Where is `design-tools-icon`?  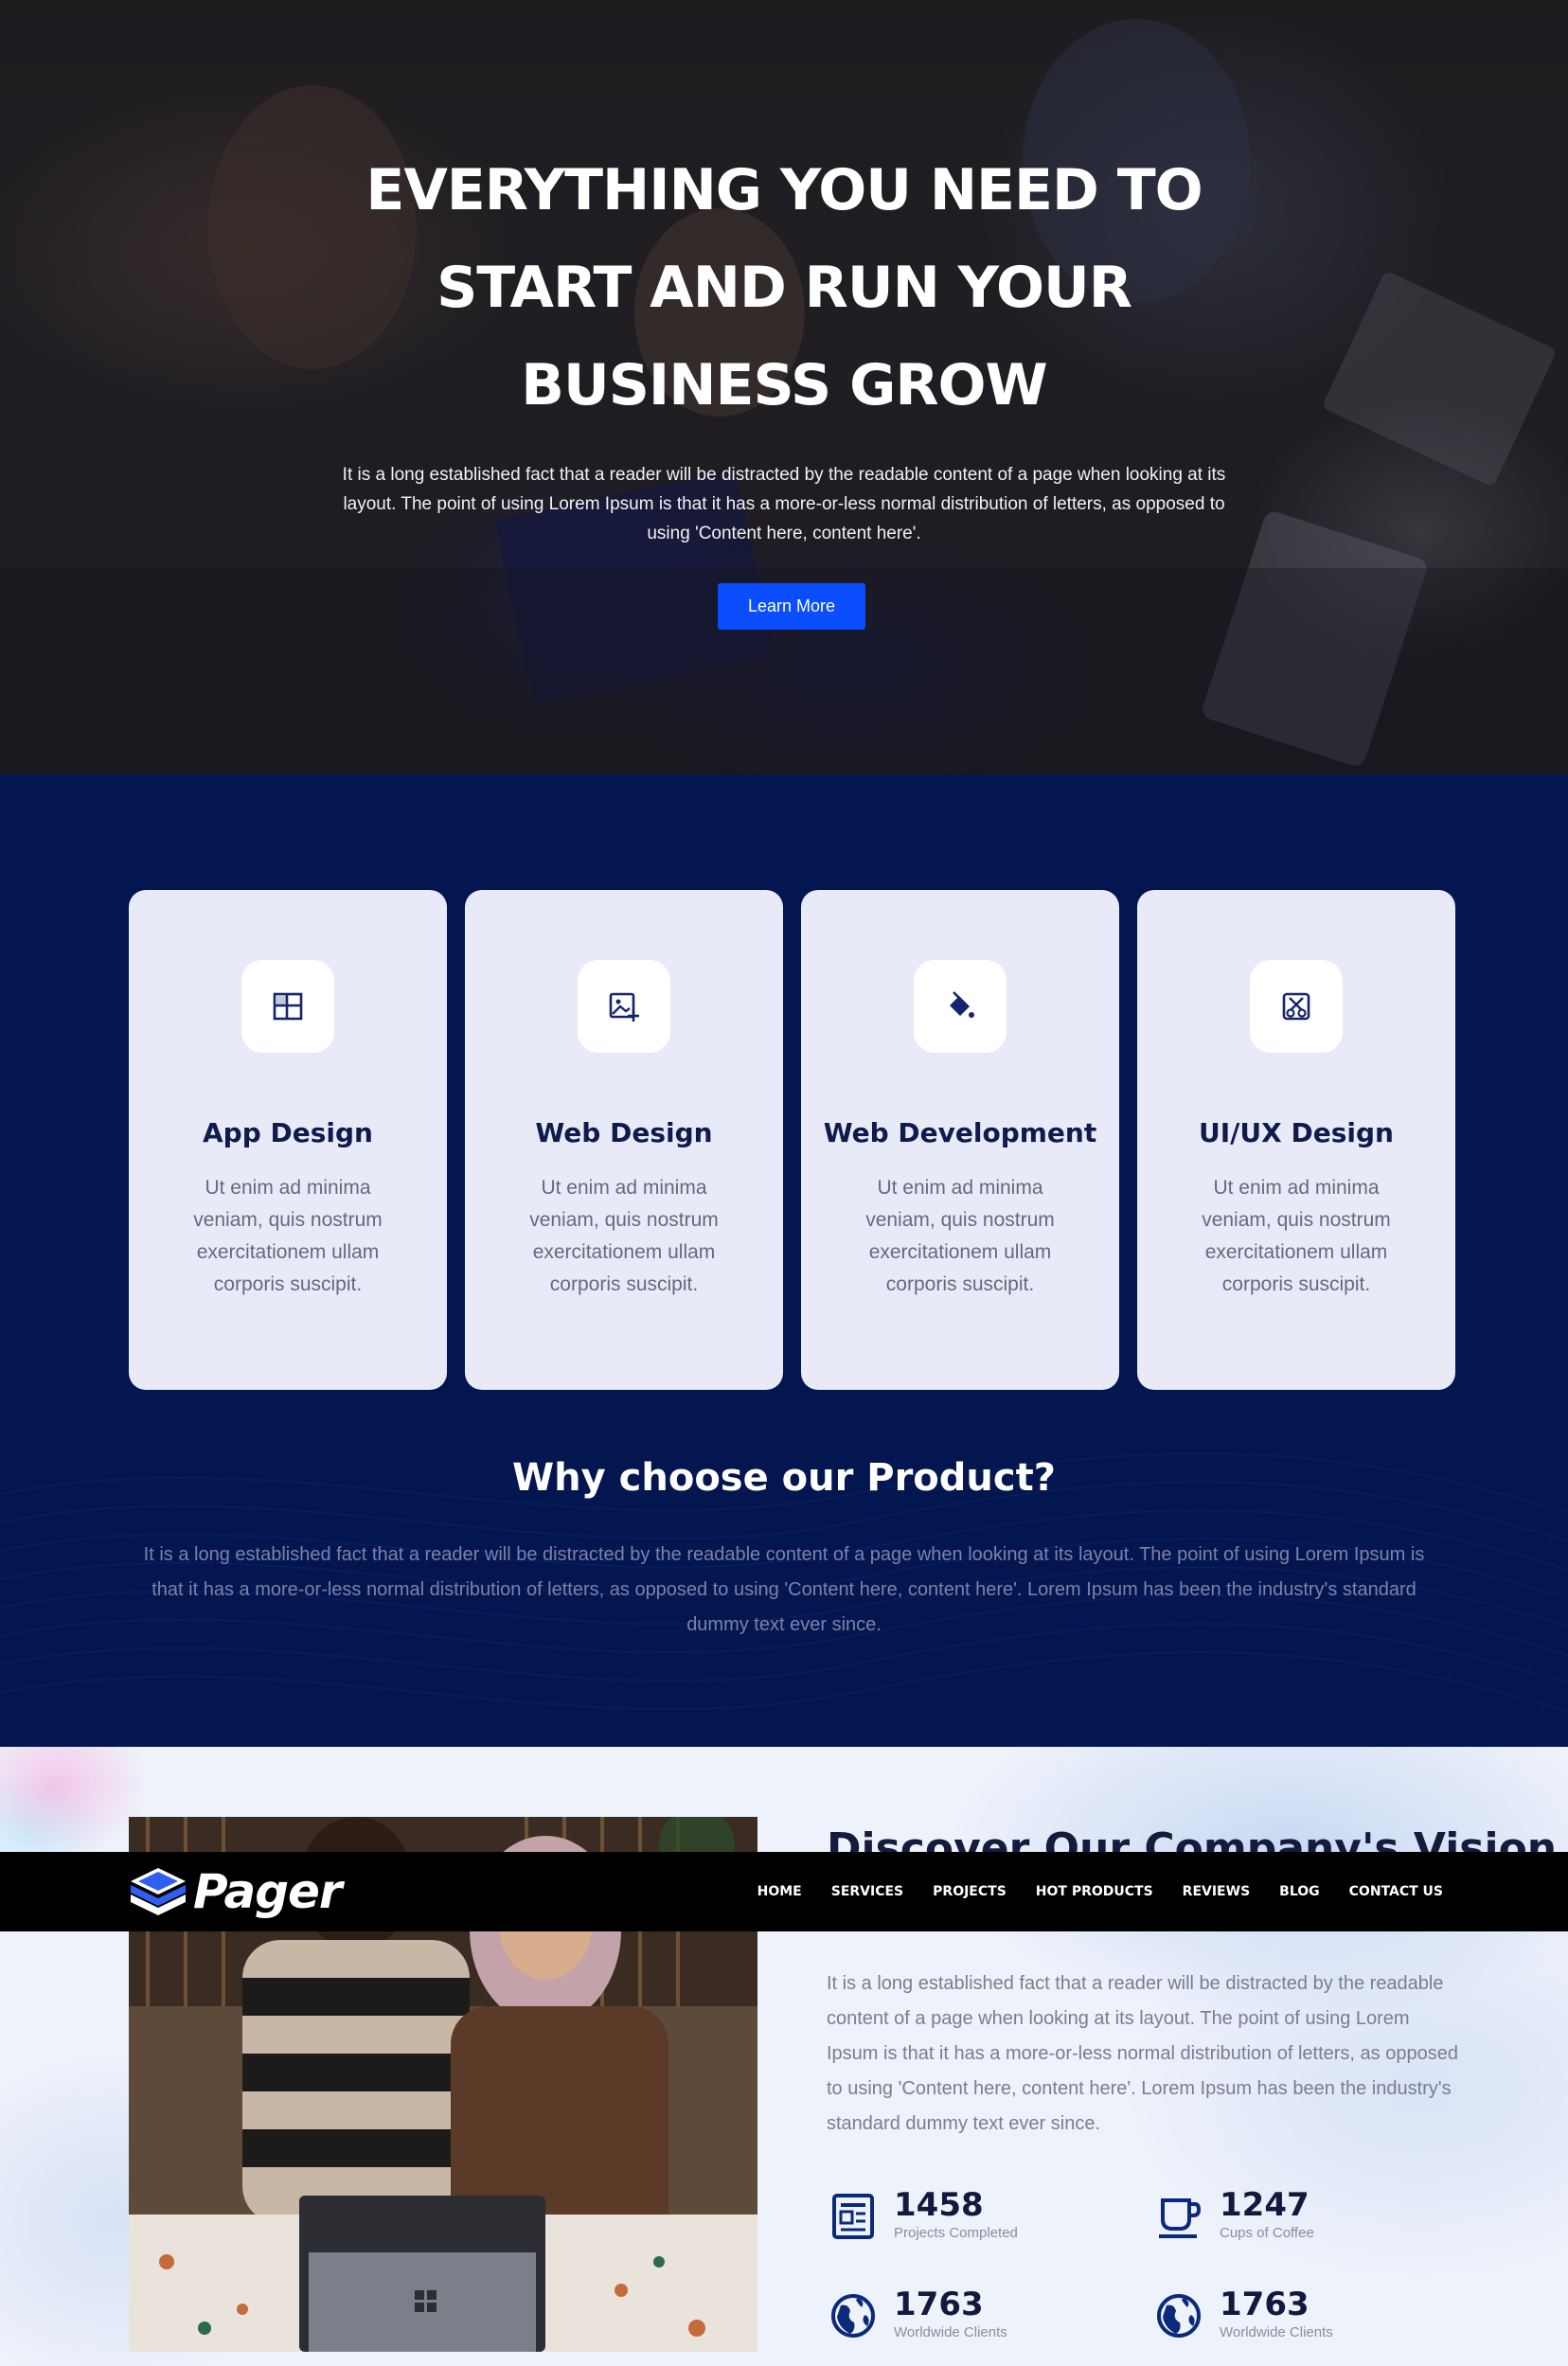
design-tools-icon is located at coordinates (1296, 1006).